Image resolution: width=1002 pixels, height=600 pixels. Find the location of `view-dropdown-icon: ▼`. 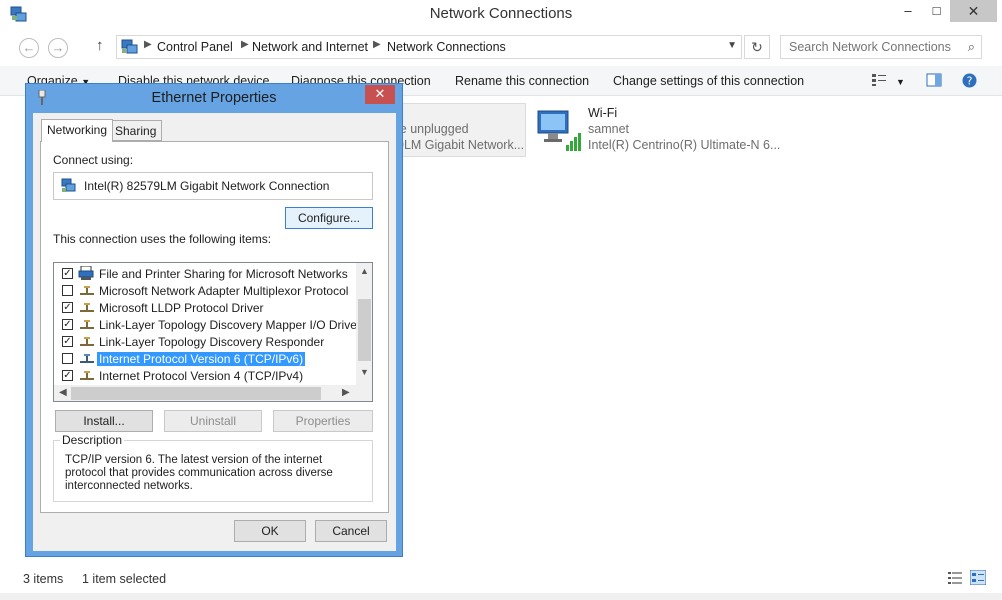

view-dropdown-icon: ▼ is located at coordinates (900, 82).